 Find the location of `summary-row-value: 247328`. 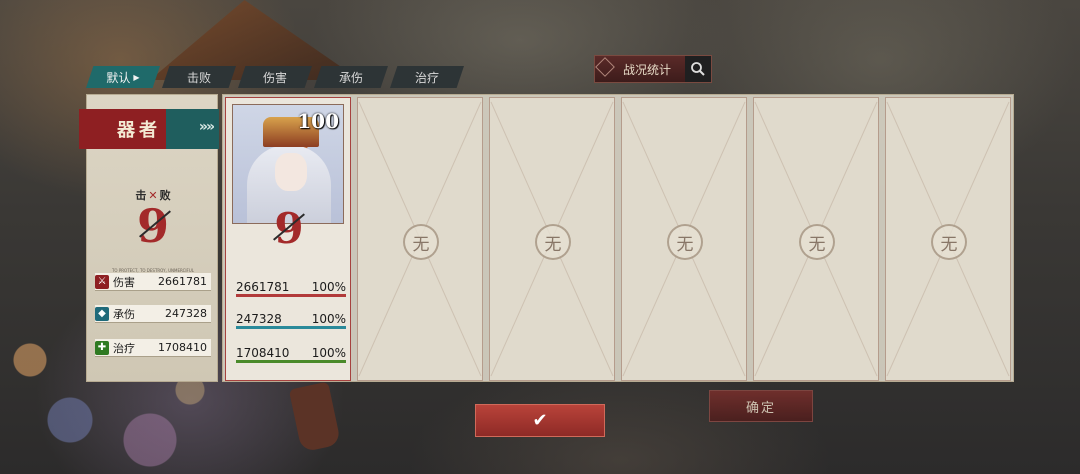

summary-row-value: 247328 is located at coordinates (186, 313).